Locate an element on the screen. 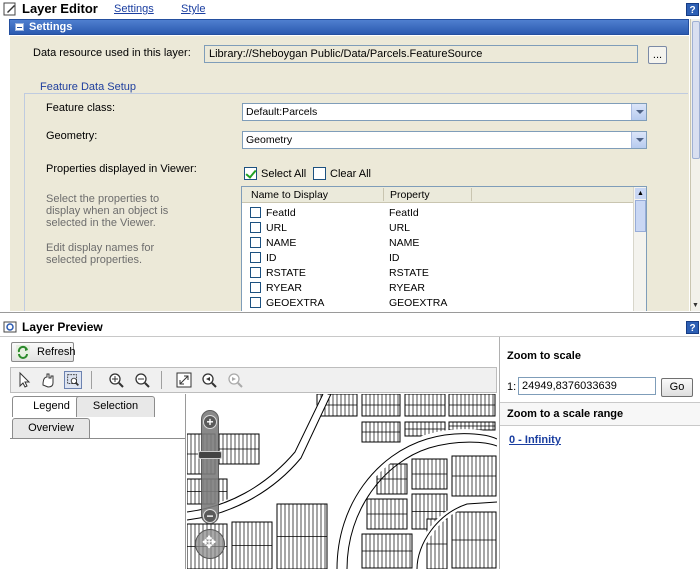 This screenshot has width=700, height=569. layer-preview-title: Layer Preview is located at coordinates (62, 327).